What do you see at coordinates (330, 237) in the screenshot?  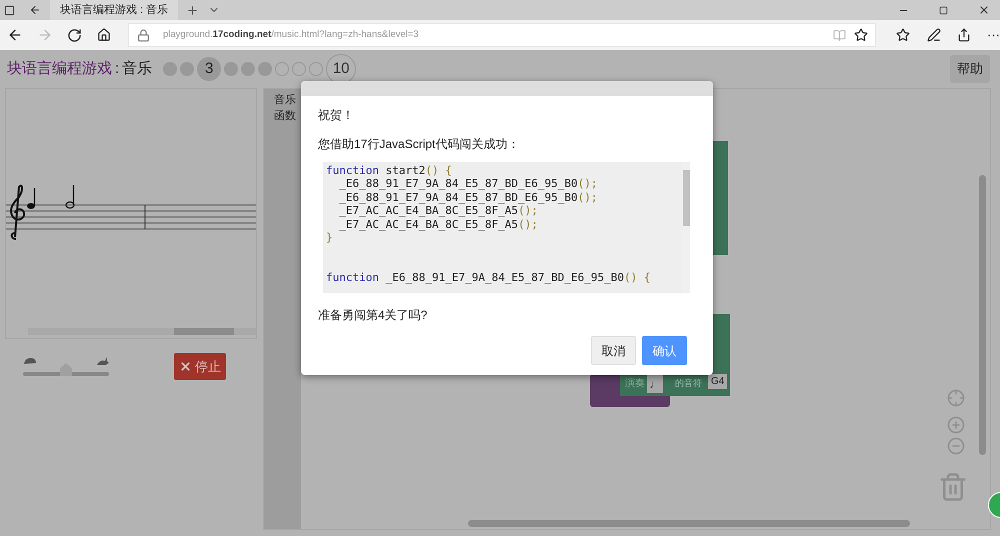 I see `code-line: }` at bounding box center [330, 237].